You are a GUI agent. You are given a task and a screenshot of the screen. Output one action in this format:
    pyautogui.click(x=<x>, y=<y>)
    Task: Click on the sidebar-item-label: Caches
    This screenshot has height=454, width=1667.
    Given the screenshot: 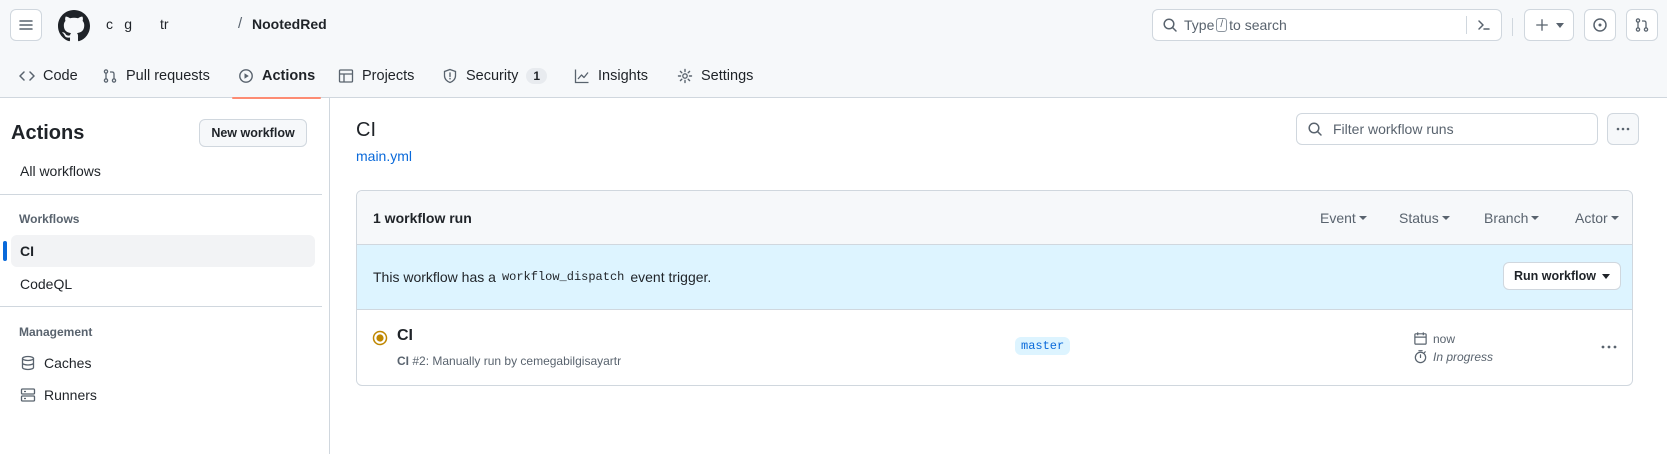 What is the action you would take?
    pyautogui.click(x=68, y=363)
    